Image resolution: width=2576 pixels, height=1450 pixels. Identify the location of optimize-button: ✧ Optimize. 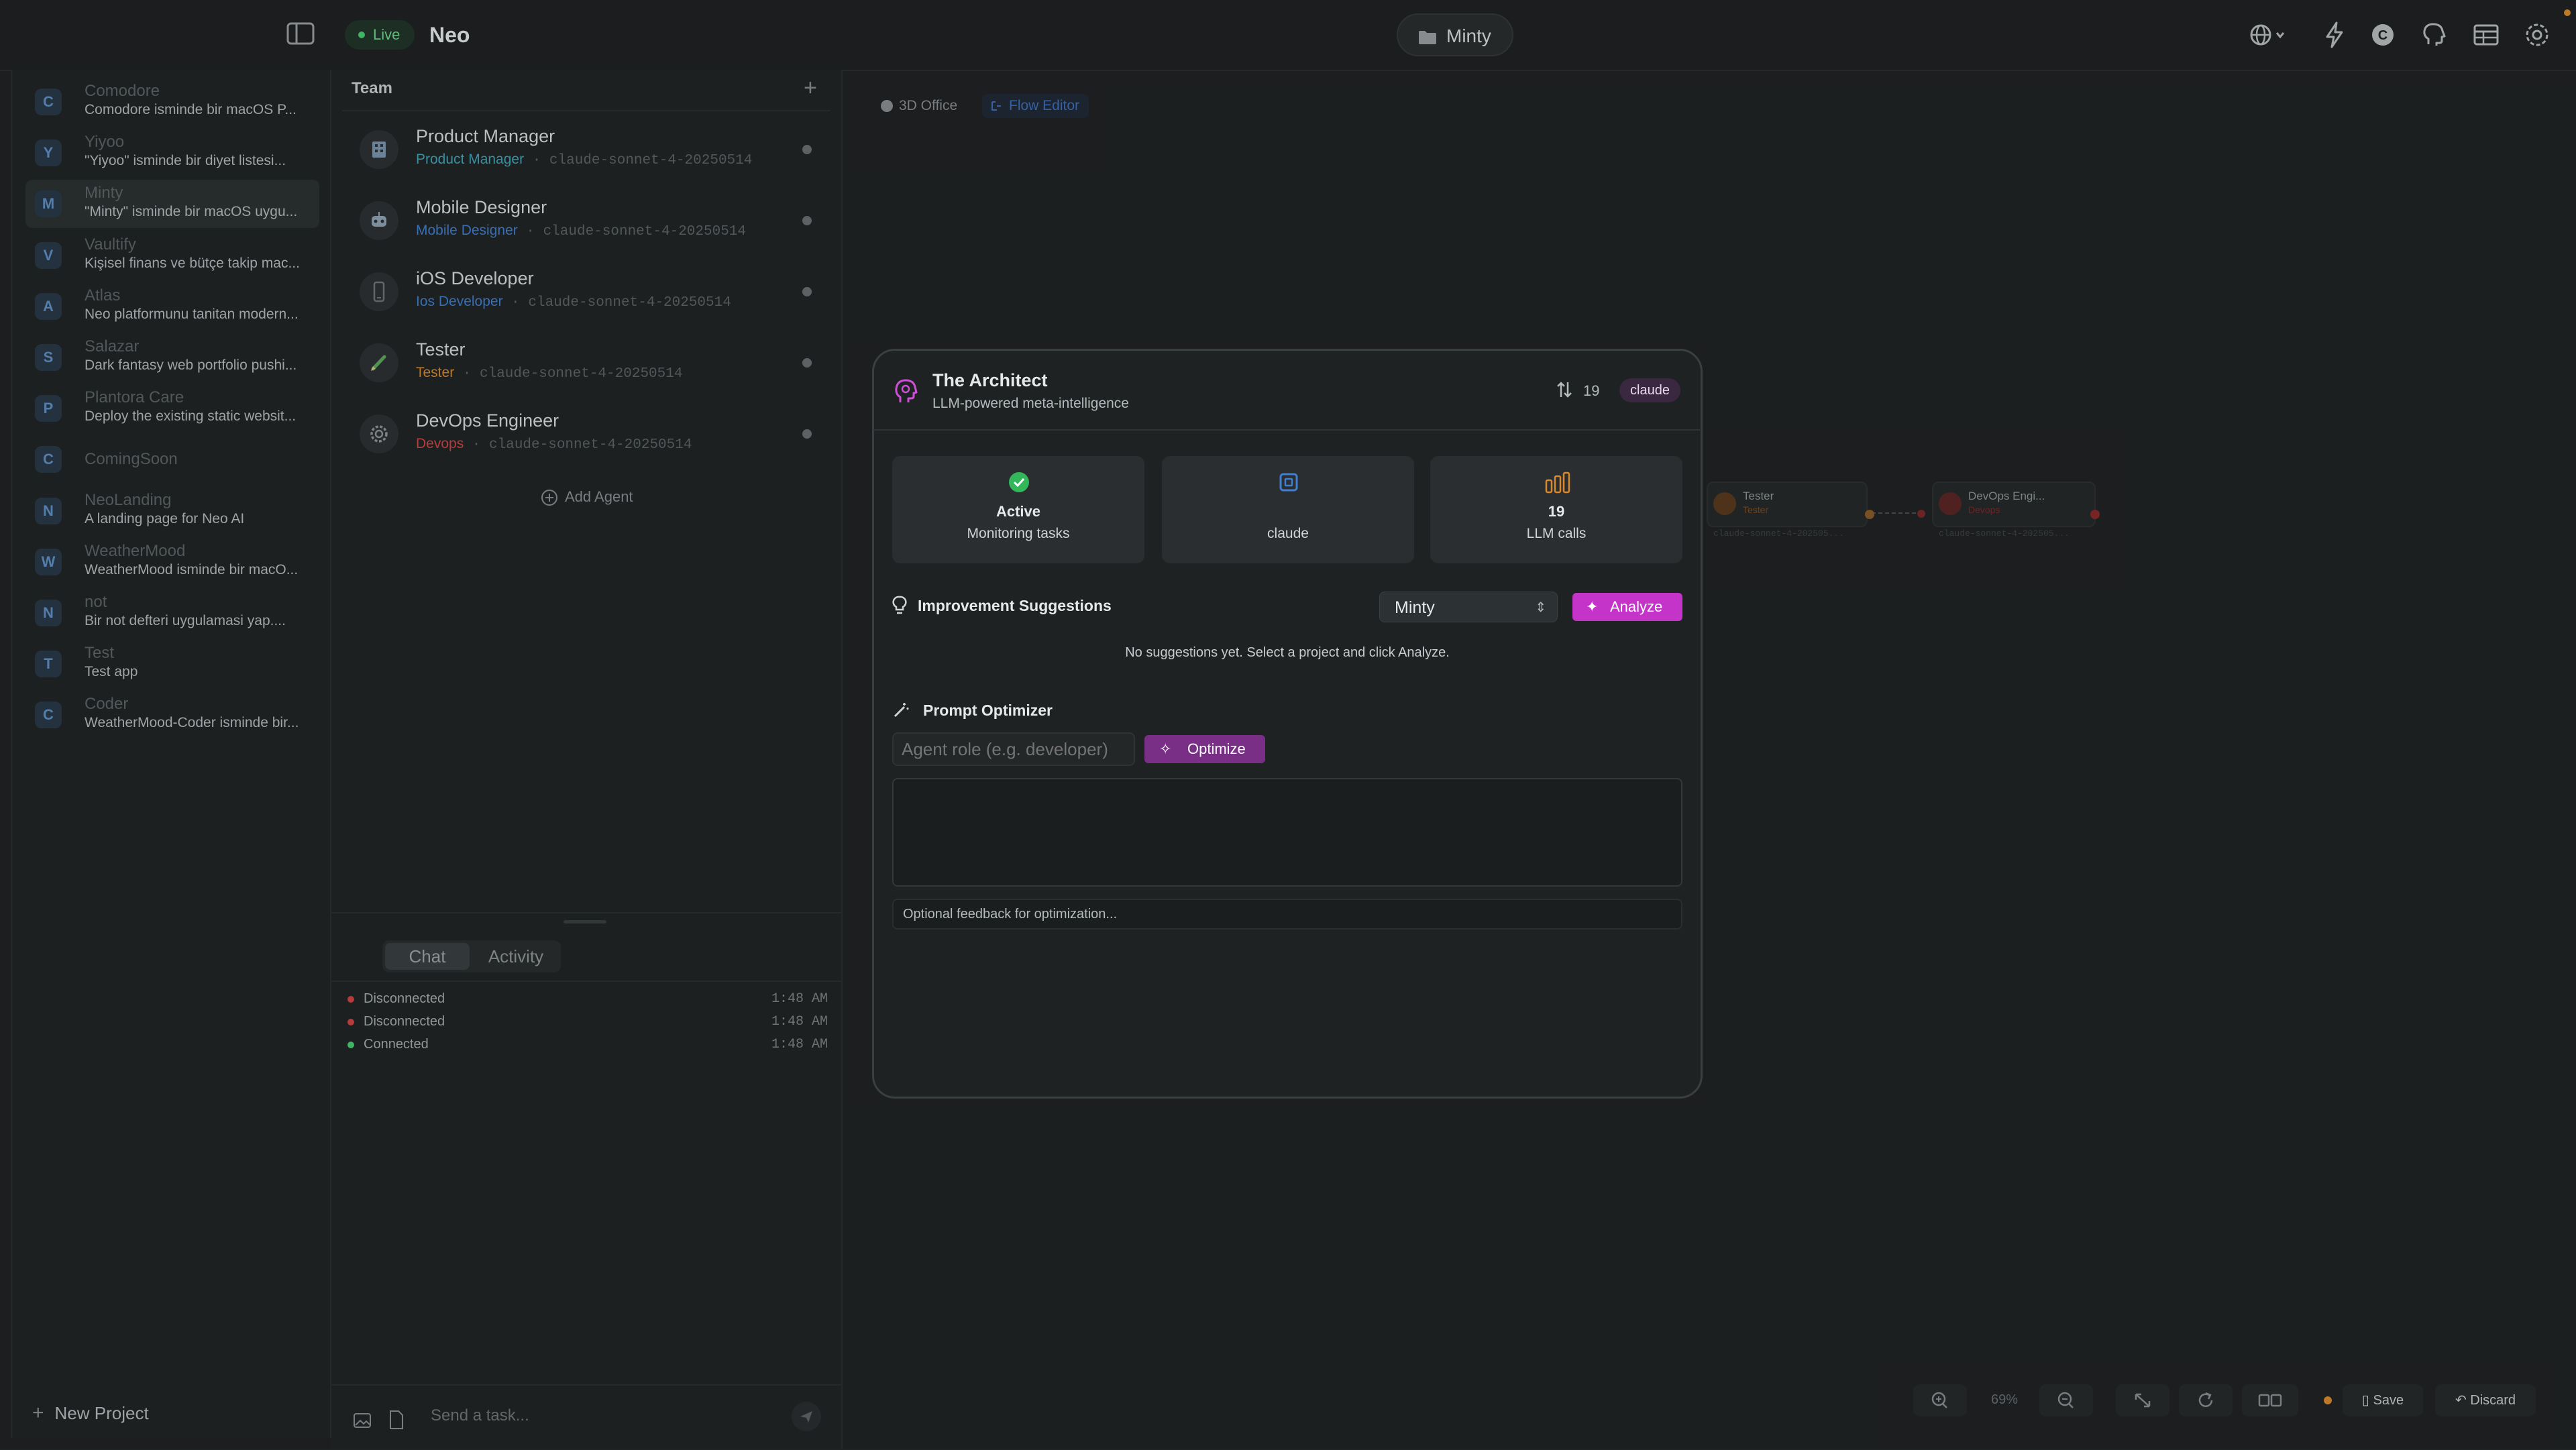
(1204, 749).